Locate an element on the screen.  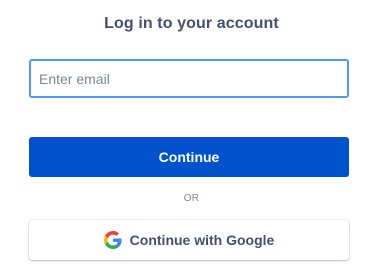
google-button-label: Continue with Google is located at coordinates (202, 240).